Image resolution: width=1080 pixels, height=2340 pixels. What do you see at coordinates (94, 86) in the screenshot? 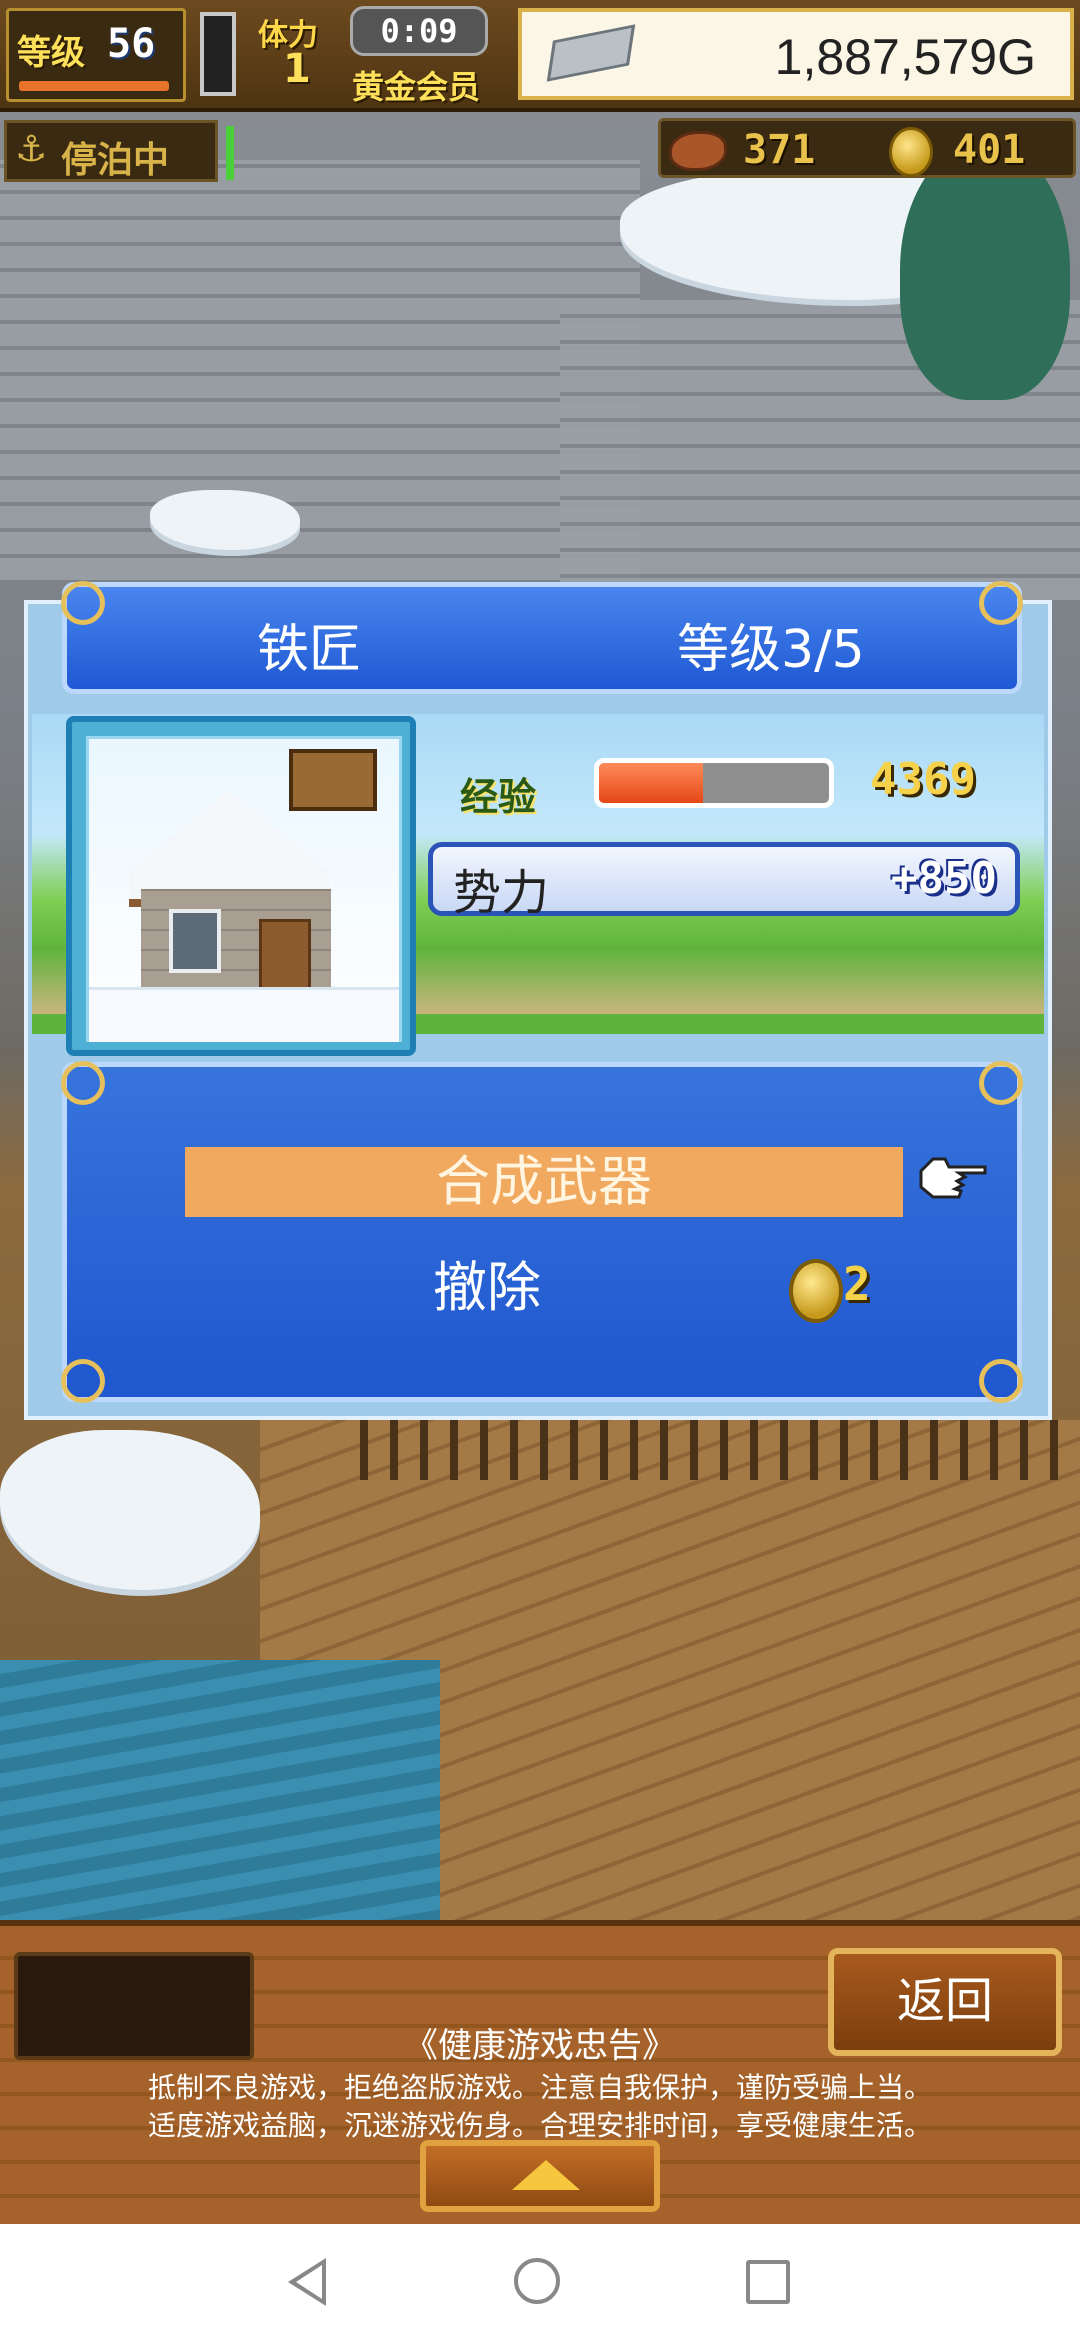
I see `level-progress-bar` at bounding box center [94, 86].